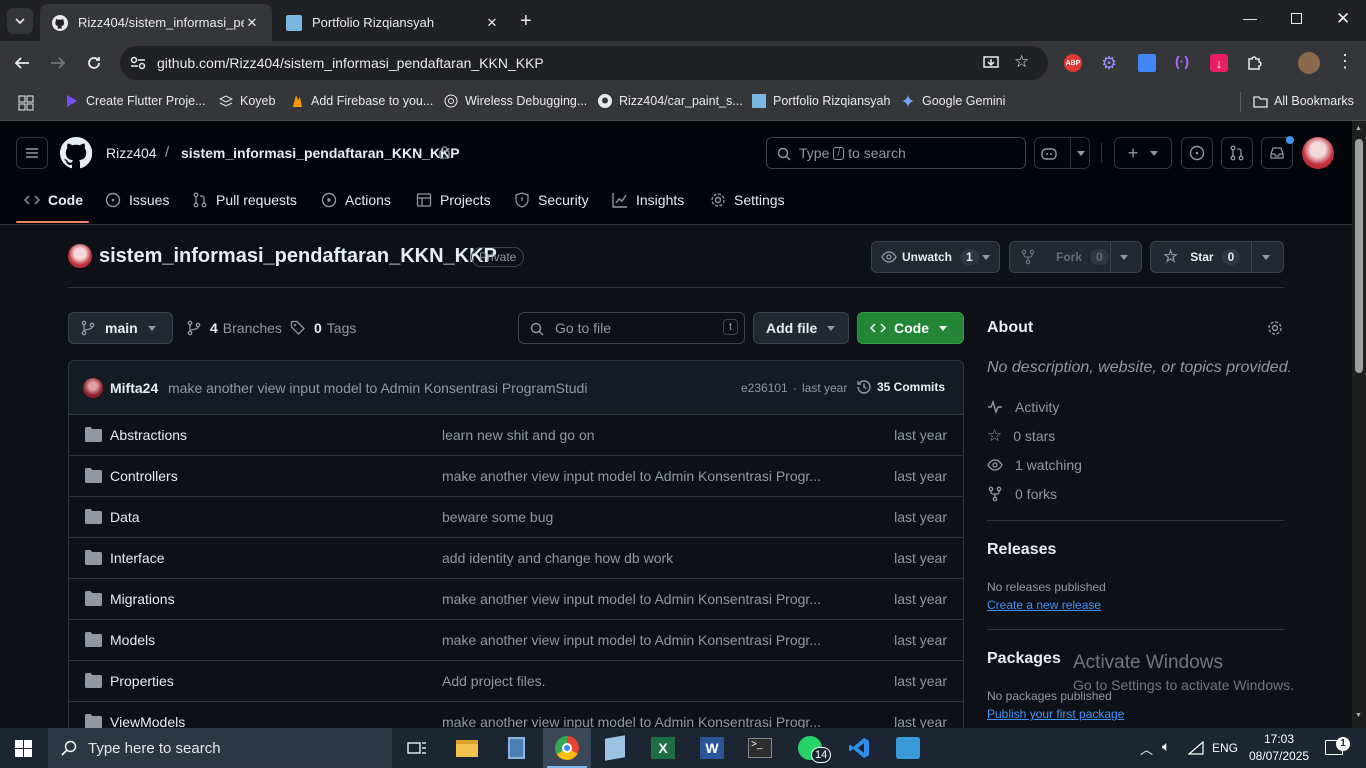 The image size is (1366, 768). What do you see at coordinates (1196, 748) in the screenshot?
I see `network-icon` at bounding box center [1196, 748].